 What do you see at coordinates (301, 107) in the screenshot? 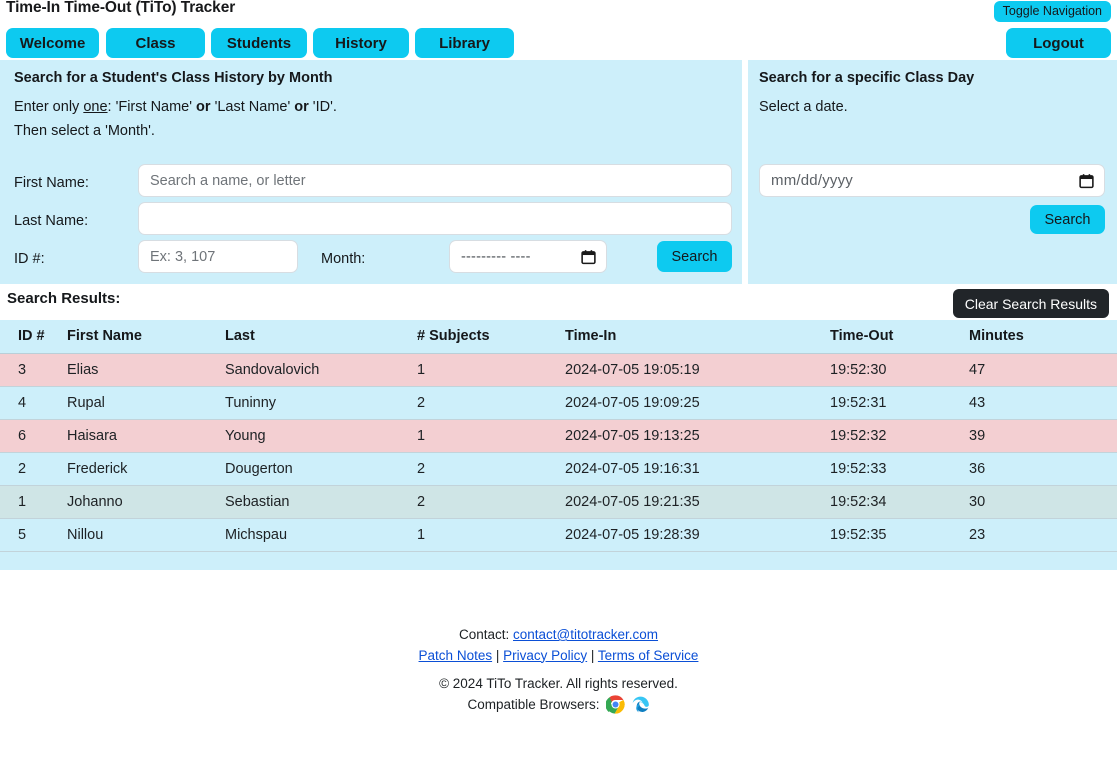
I see `instruction-or-2: or` at bounding box center [301, 107].